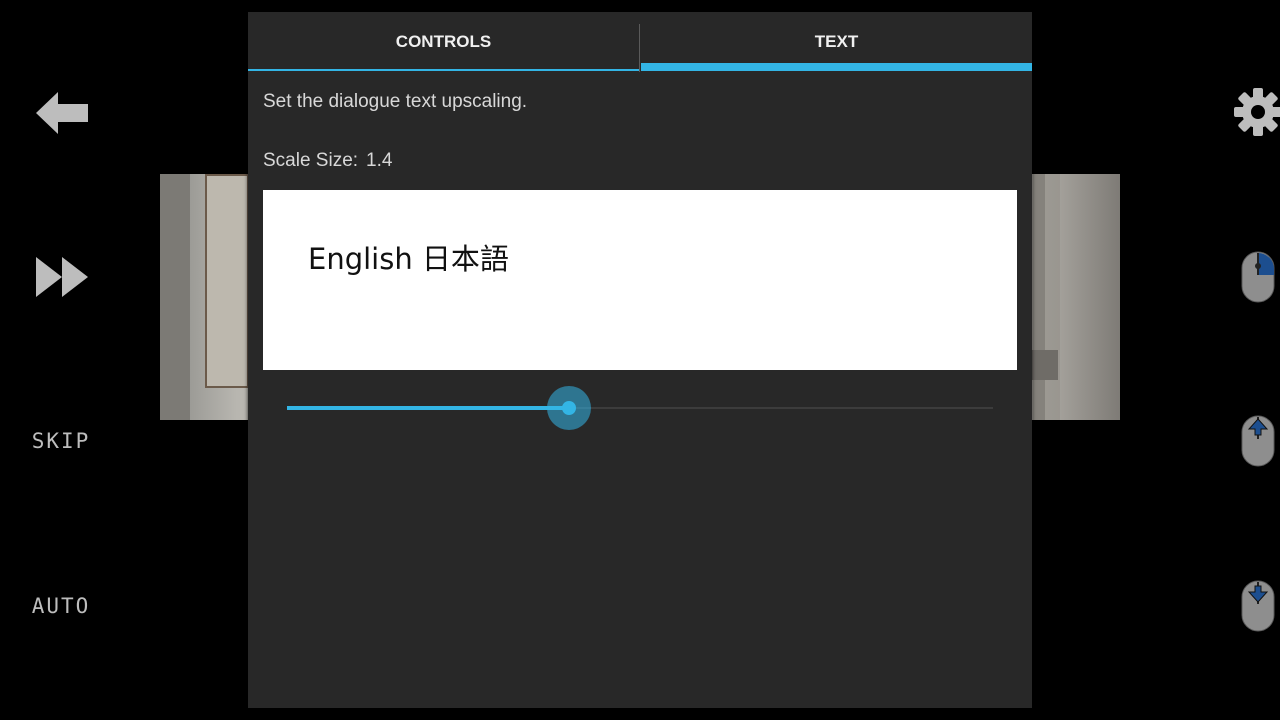  I want to click on right-click-button, so click(1258, 277).